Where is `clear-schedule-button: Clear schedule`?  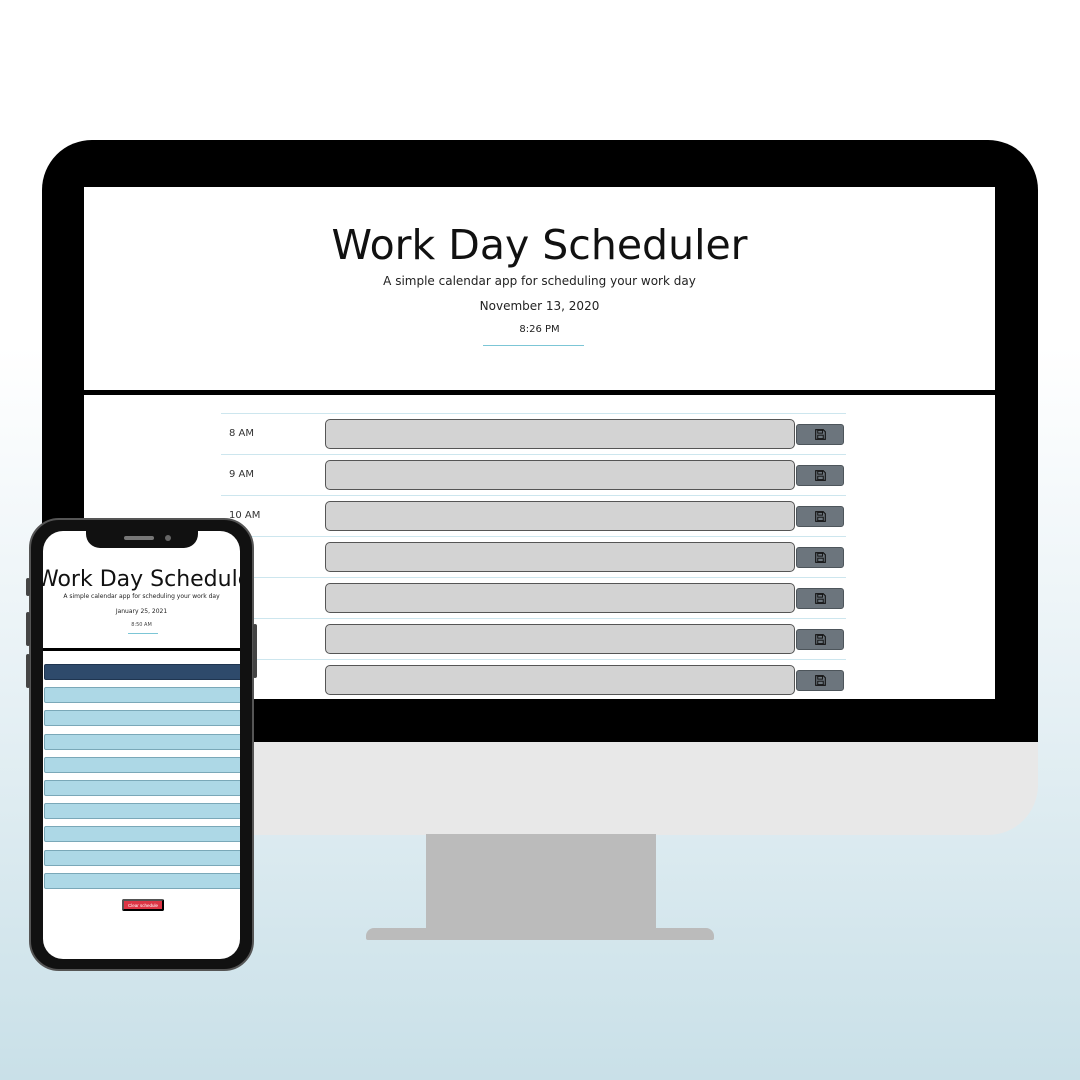 clear-schedule-button: Clear schedule is located at coordinates (143, 905).